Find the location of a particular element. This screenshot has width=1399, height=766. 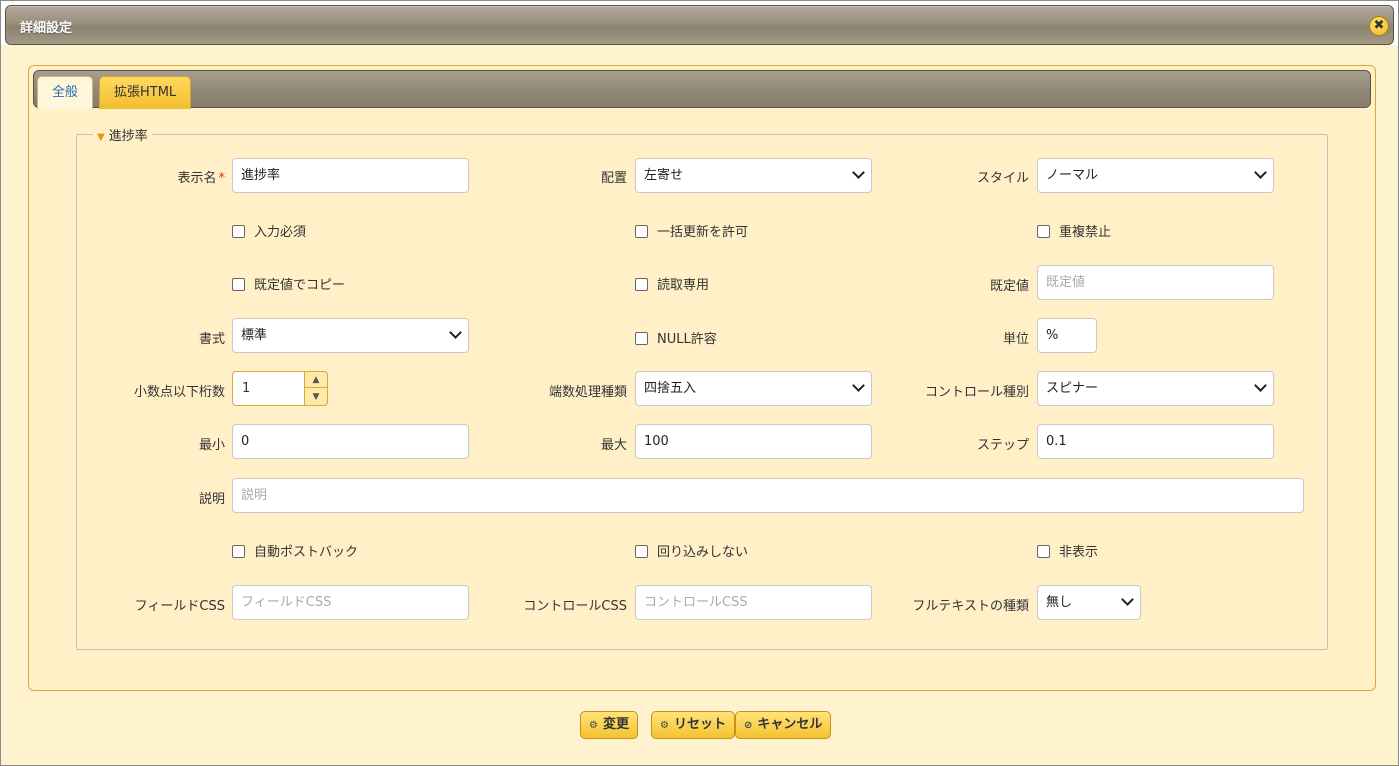

decimal-places-spinner: 1 ▲ ▼ is located at coordinates (280, 388).